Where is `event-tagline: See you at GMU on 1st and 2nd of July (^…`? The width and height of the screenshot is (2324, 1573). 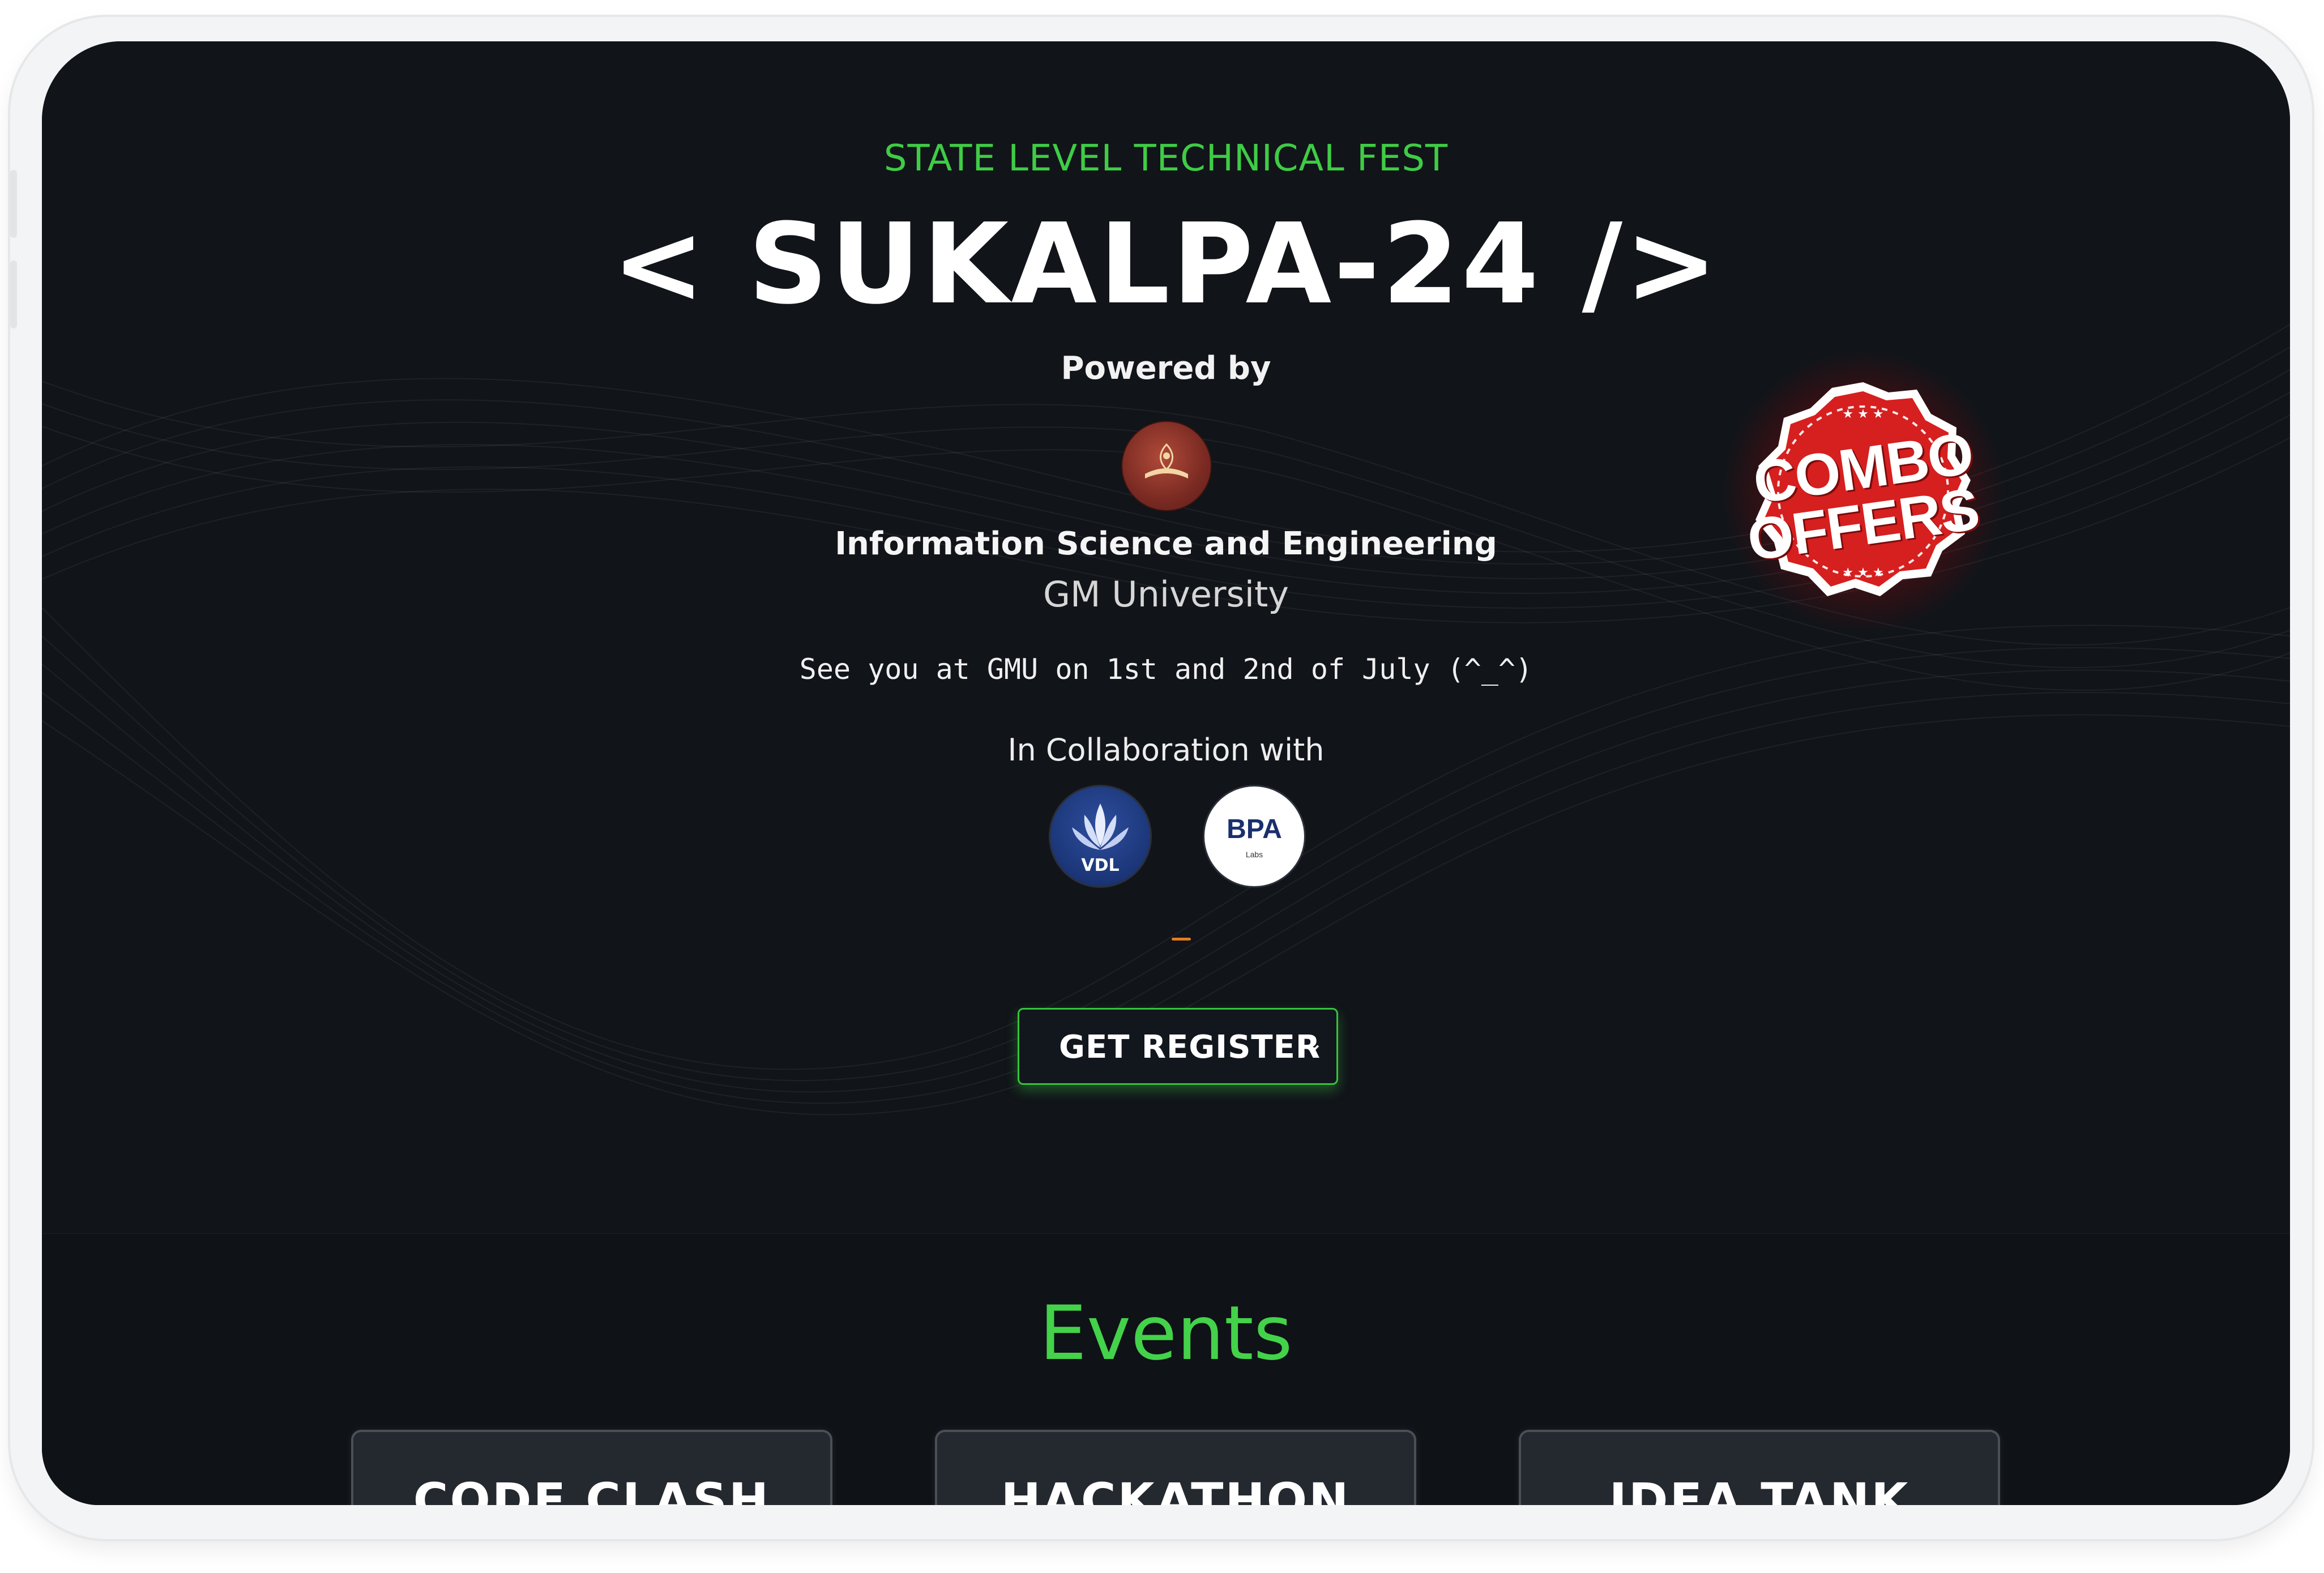 event-tagline: See you at GMU on 1st and 2nd of July (^… is located at coordinates (1166, 669).